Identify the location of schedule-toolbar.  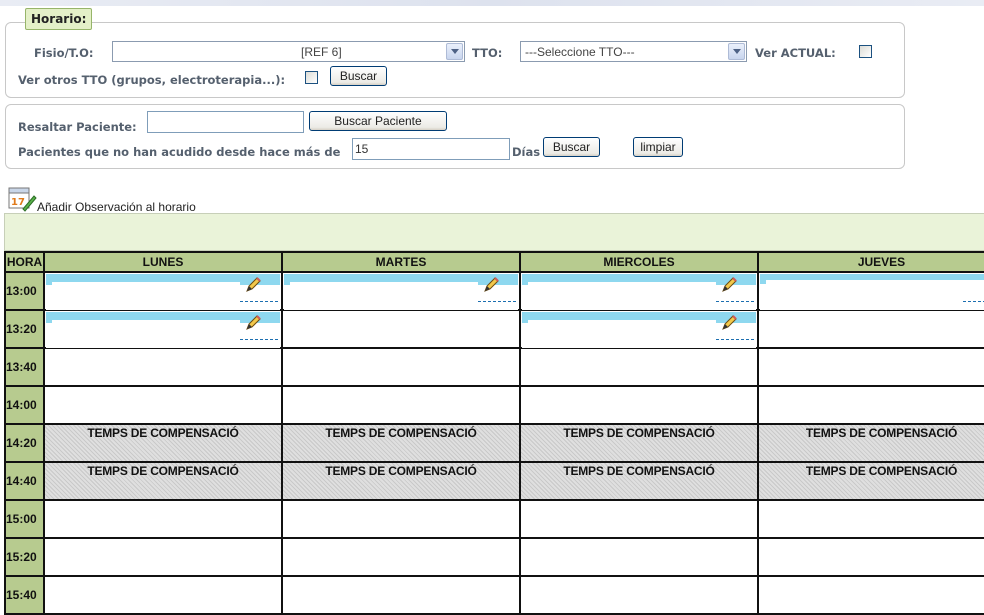
(494, 232).